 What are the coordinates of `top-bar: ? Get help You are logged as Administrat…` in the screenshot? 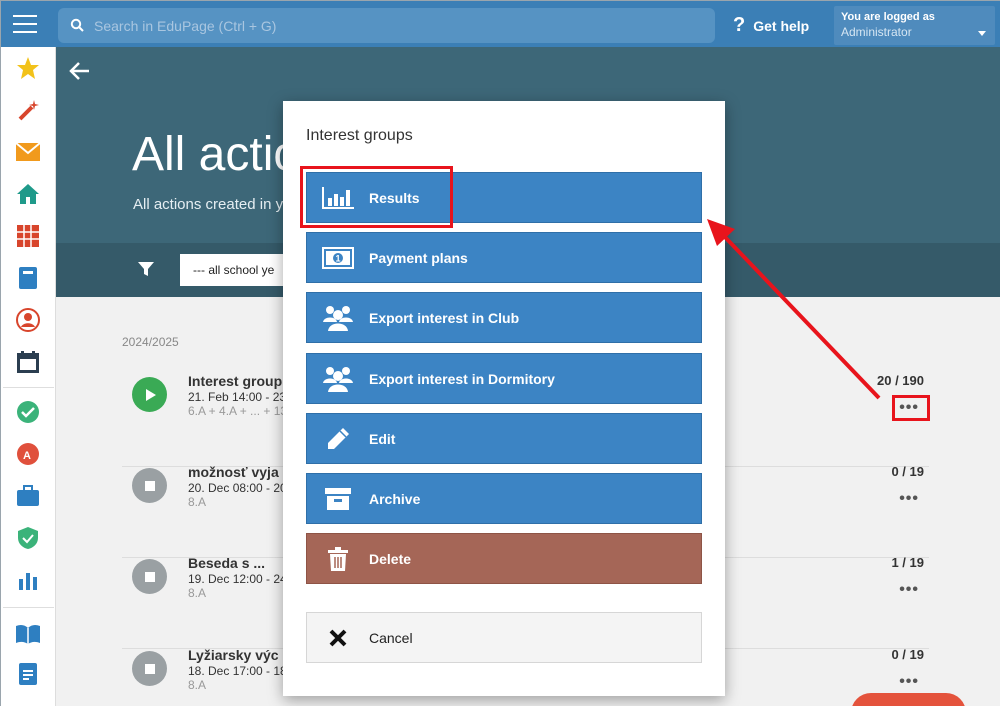 It's located at (500, 24).